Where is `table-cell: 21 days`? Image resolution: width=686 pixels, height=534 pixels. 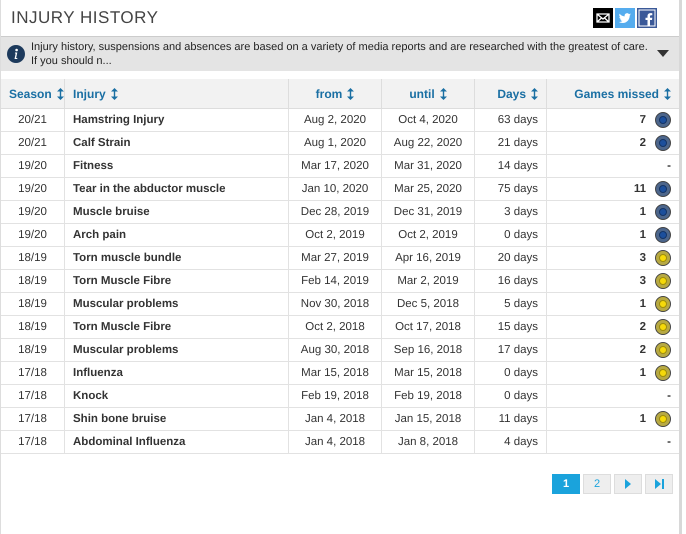 table-cell: 21 days is located at coordinates (518, 143).